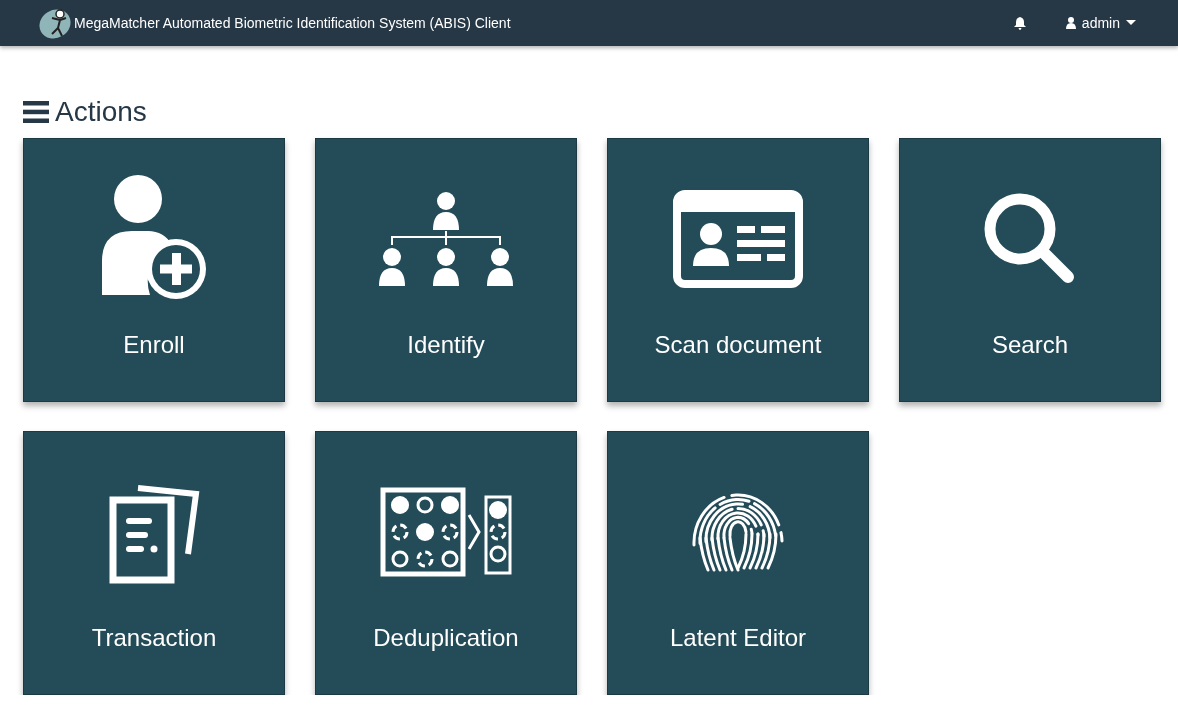  What do you see at coordinates (55, 23) in the screenshot?
I see `logo-icon` at bounding box center [55, 23].